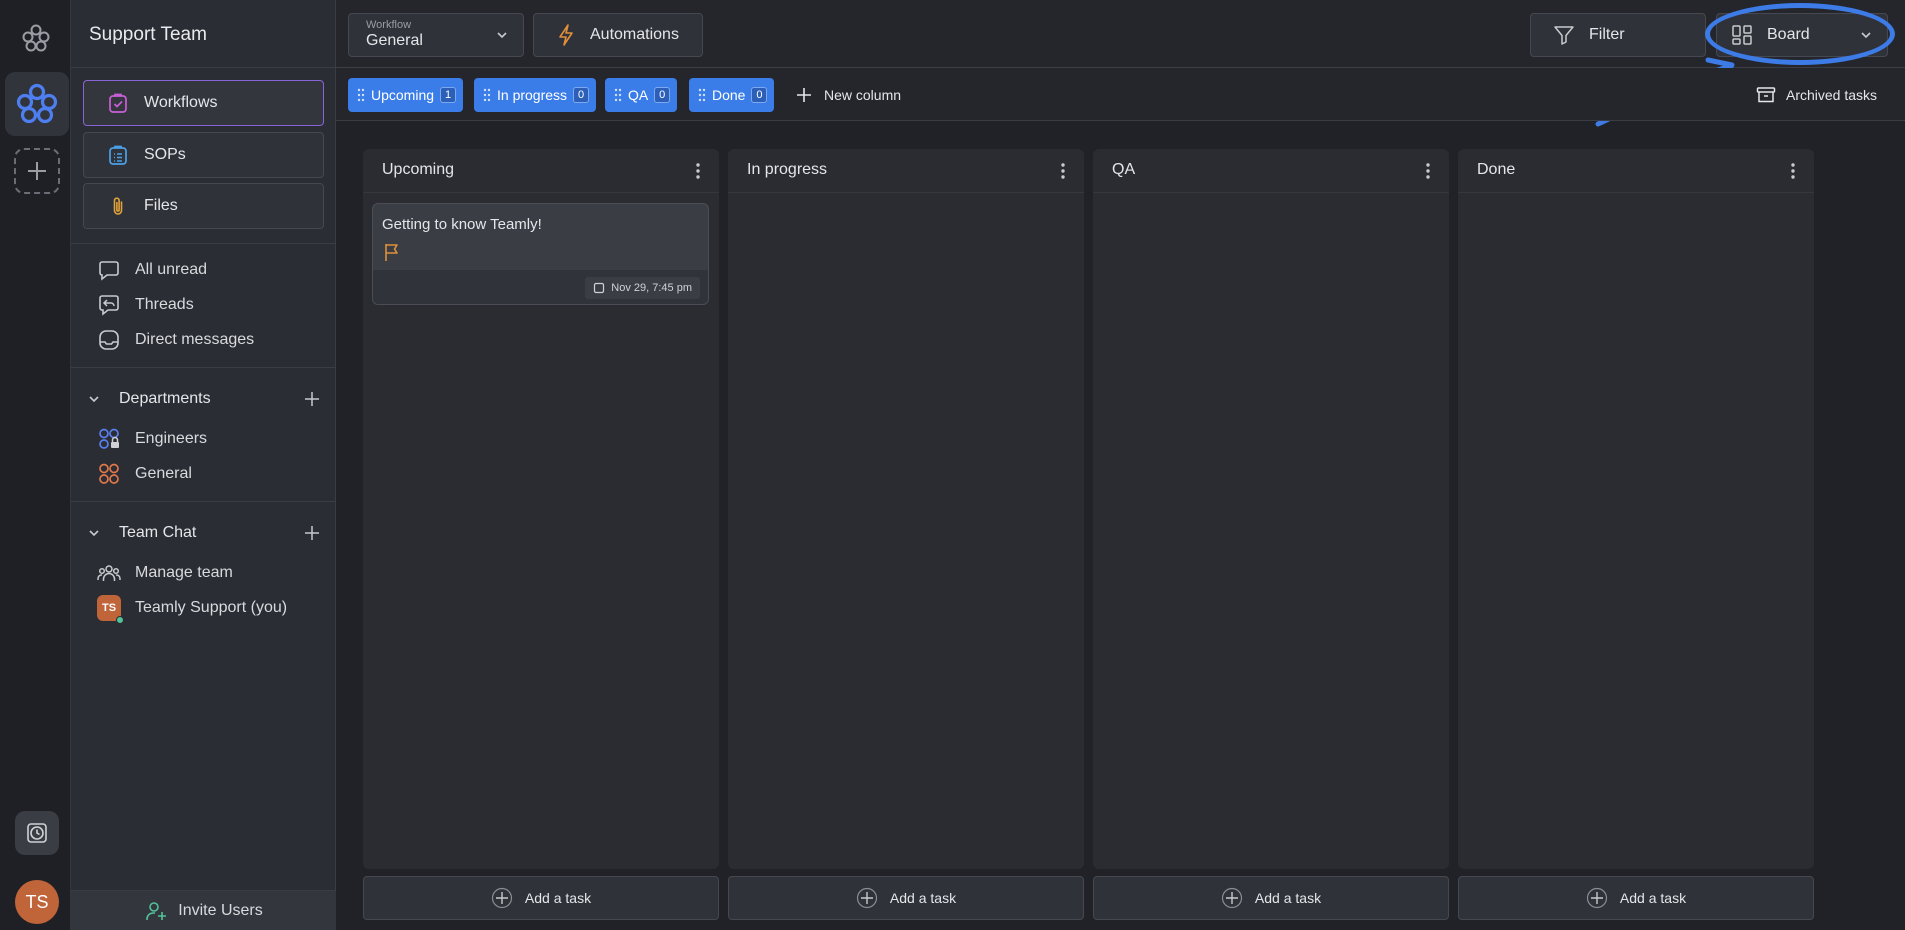  What do you see at coordinates (540, 254) in the screenshot?
I see `task-card: Getting to know Teamly! Nov 29, 7:45 pm` at bounding box center [540, 254].